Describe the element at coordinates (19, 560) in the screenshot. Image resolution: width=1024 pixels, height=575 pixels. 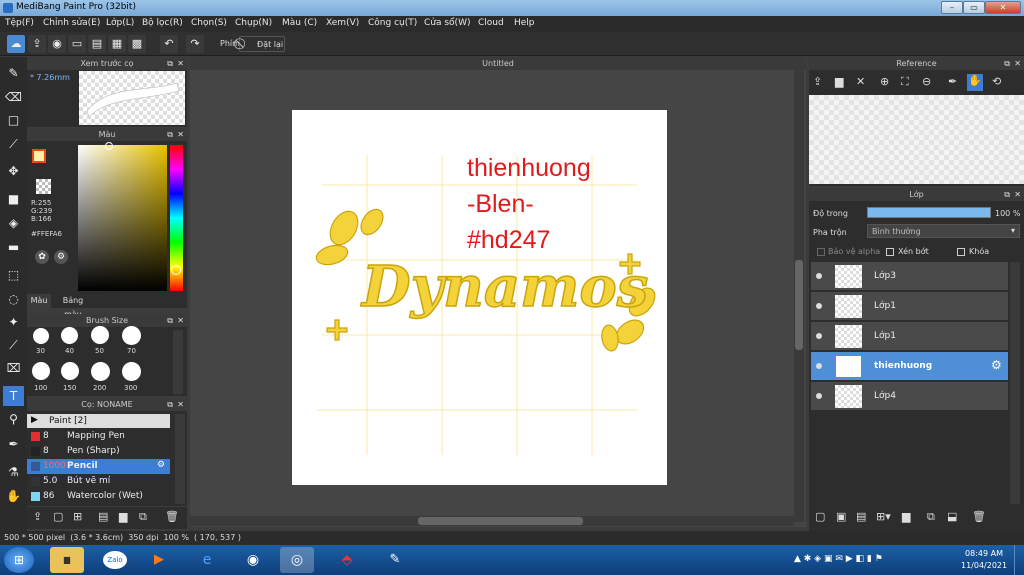
I see `start-button: ⊞` at that location.